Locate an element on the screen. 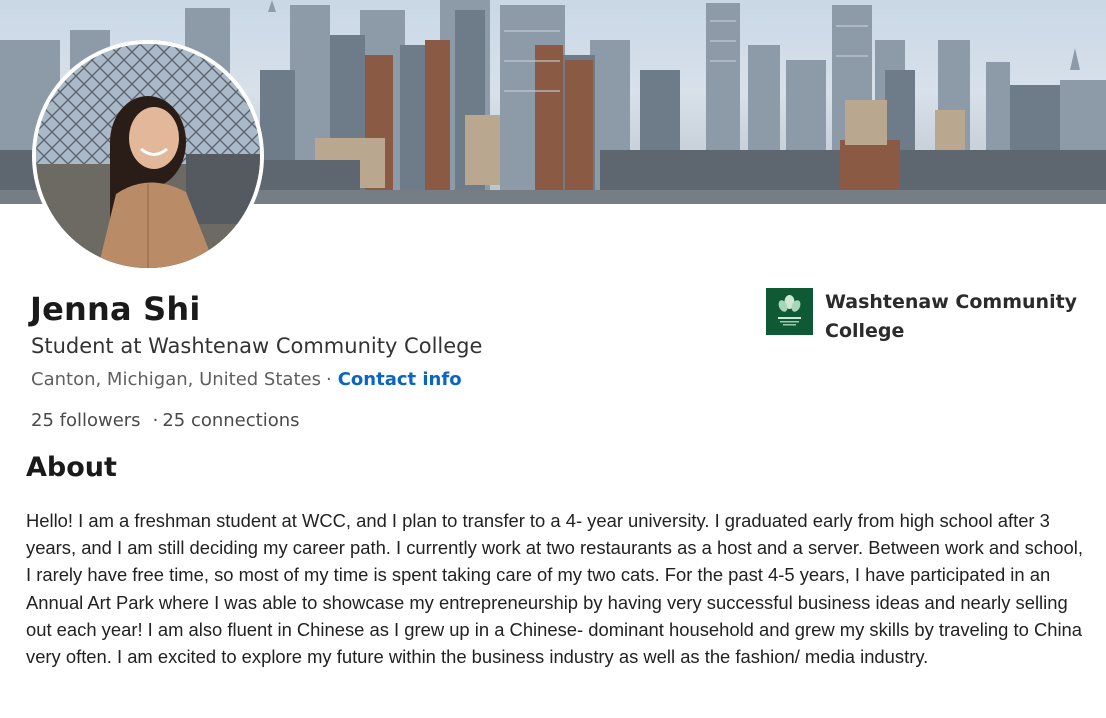 This screenshot has height=718, width=1106. college-logo-icon is located at coordinates (789, 311).